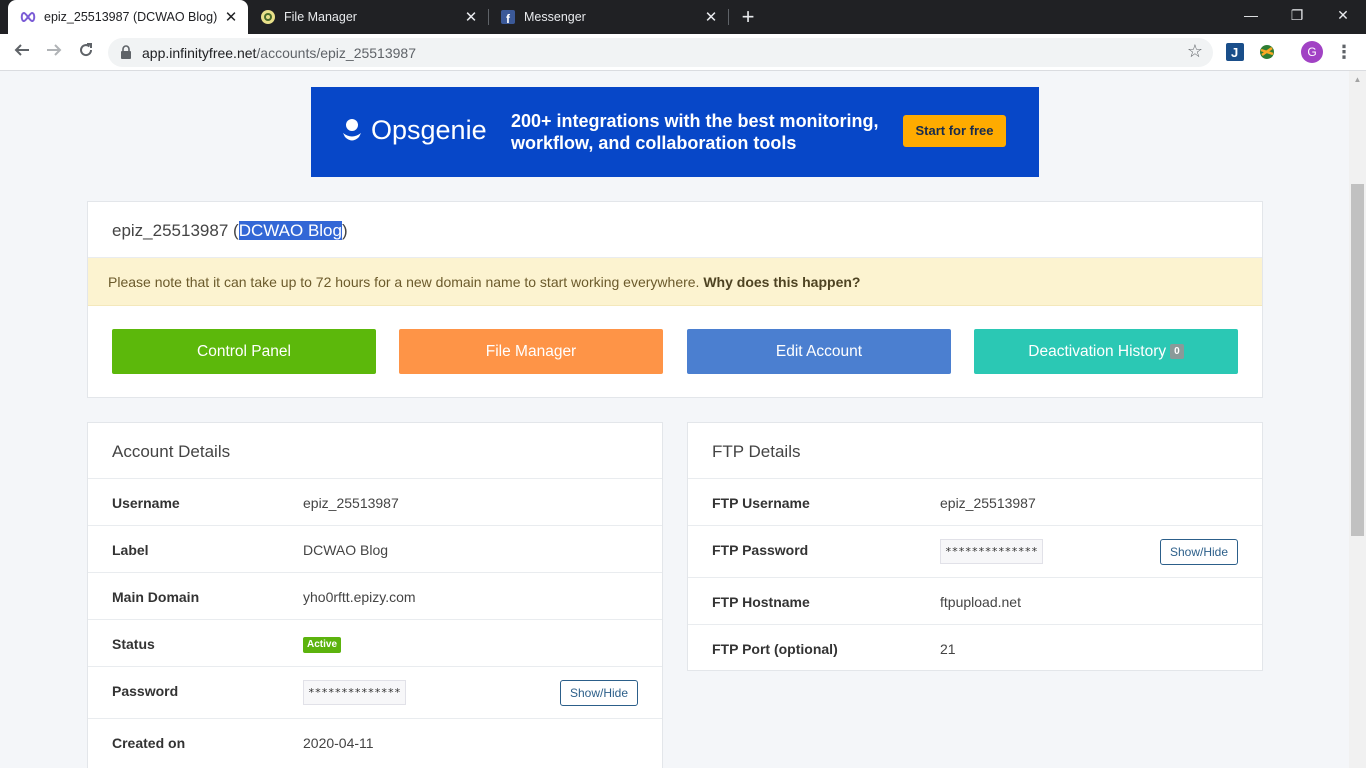 This screenshot has height=768, width=1366. I want to click on reload-icon, so click(86, 52).